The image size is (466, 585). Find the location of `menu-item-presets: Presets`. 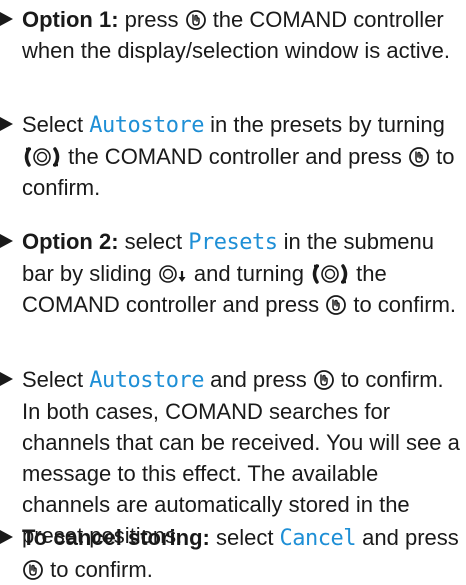

menu-item-presets: Presets is located at coordinates (233, 242).